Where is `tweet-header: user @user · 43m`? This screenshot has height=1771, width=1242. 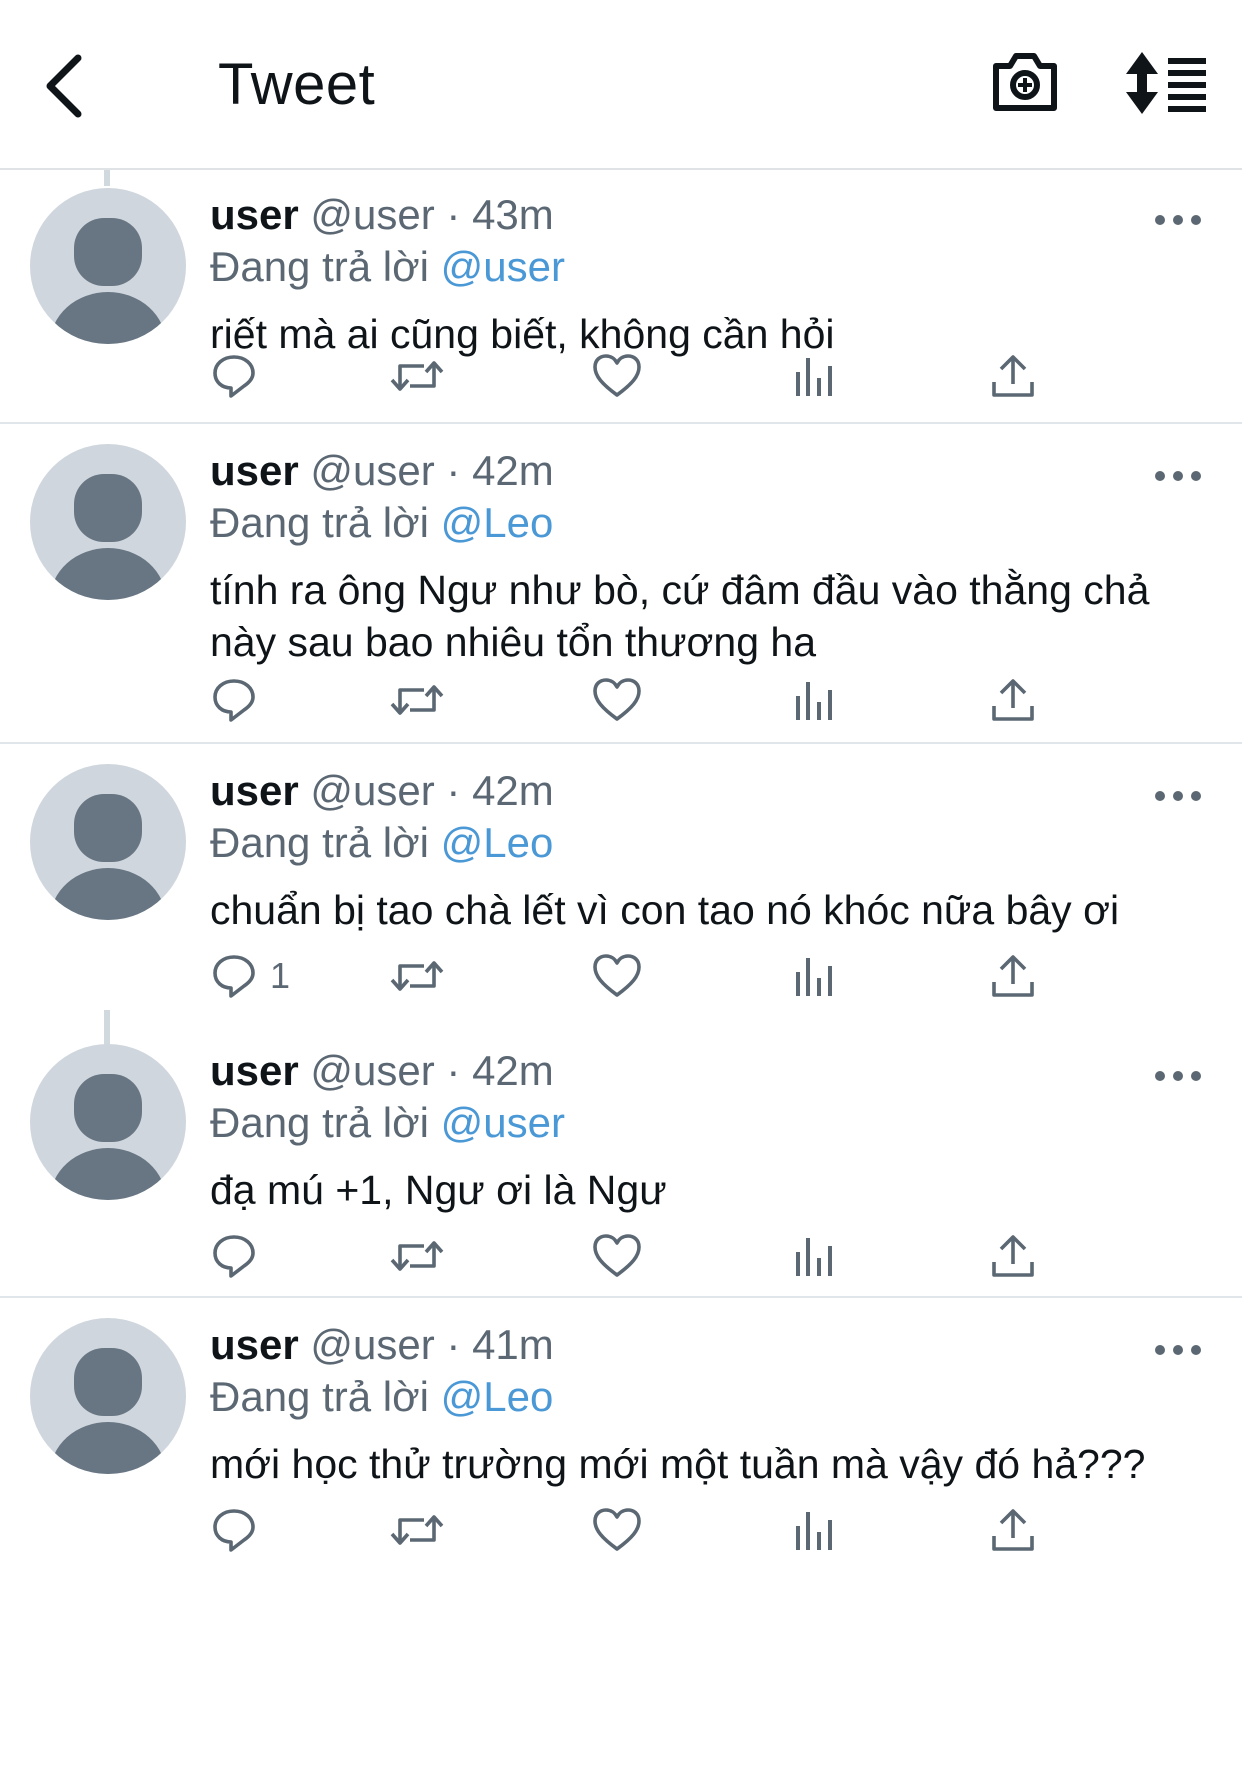 tweet-header: user @user · 43m is located at coordinates (382, 215).